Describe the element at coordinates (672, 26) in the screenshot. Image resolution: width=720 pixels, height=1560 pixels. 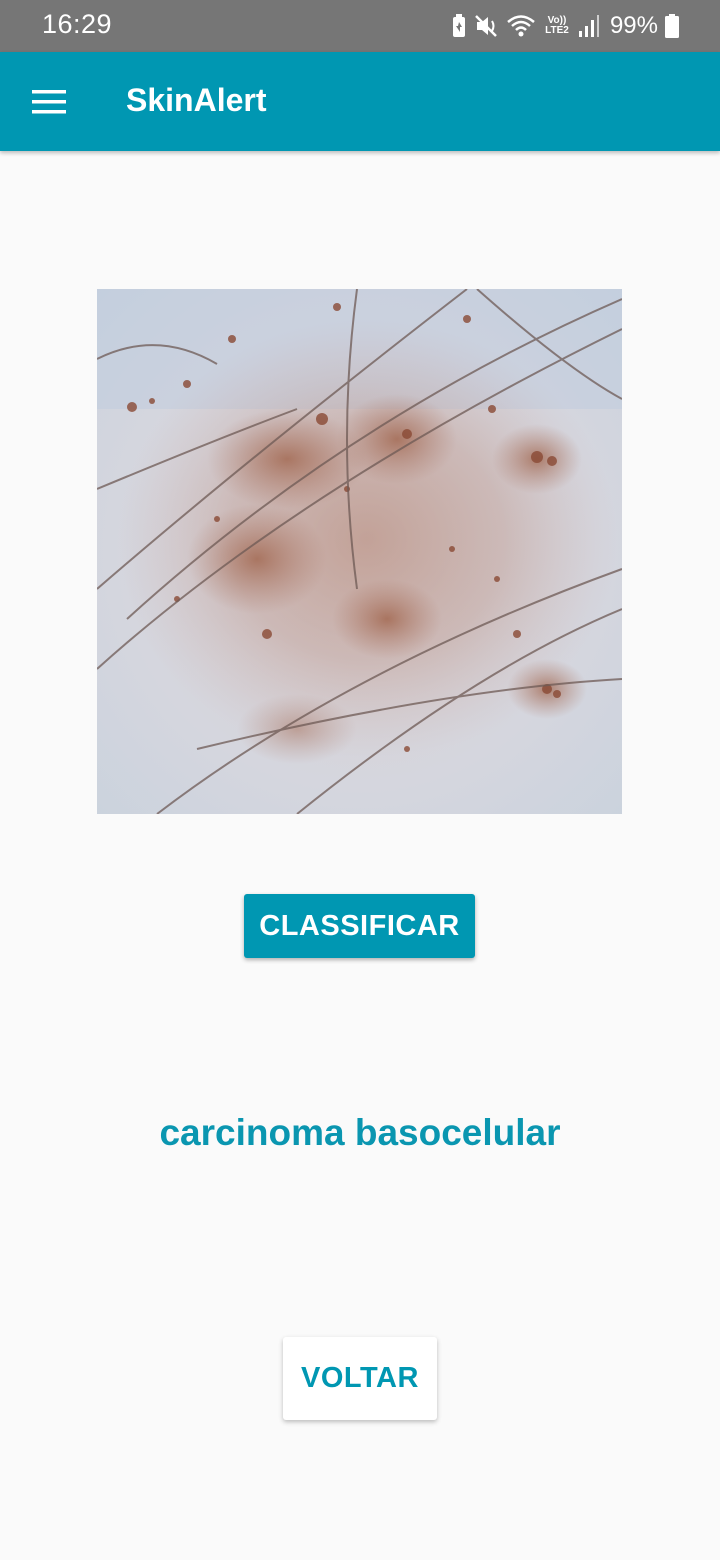
I see `battery-icon` at that location.